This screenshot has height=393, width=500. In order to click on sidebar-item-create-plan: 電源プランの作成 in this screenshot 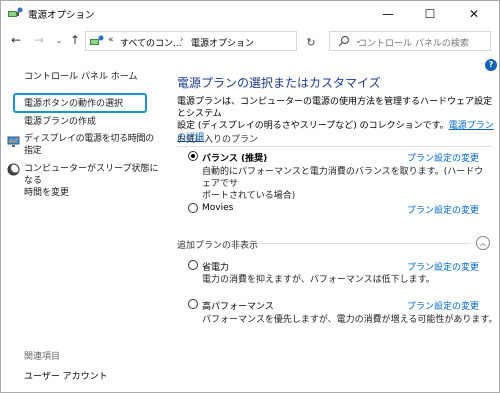, I will do `click(60, 122)`.